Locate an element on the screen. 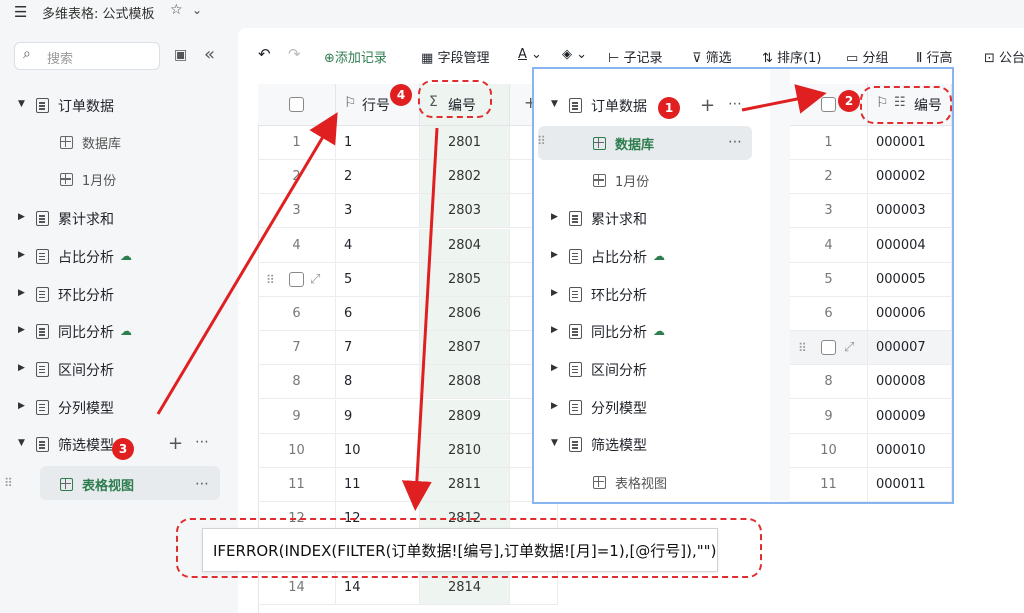  group-button: ▭ 分组 is located at coordinates (867, 56).